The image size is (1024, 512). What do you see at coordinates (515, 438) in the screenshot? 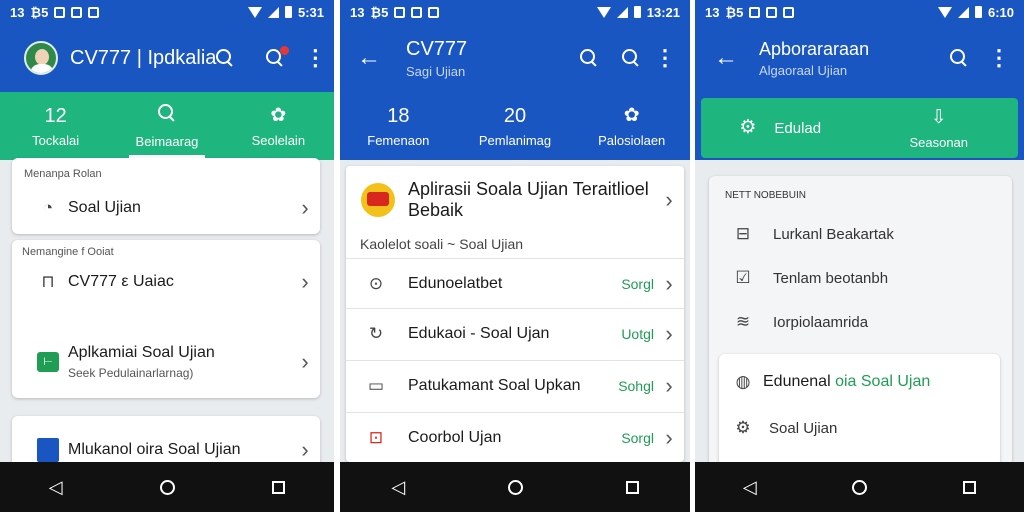
I see `list-item: ⊡ Coorbol Ujan Sorgl ›` at bounding box center [515, 438].